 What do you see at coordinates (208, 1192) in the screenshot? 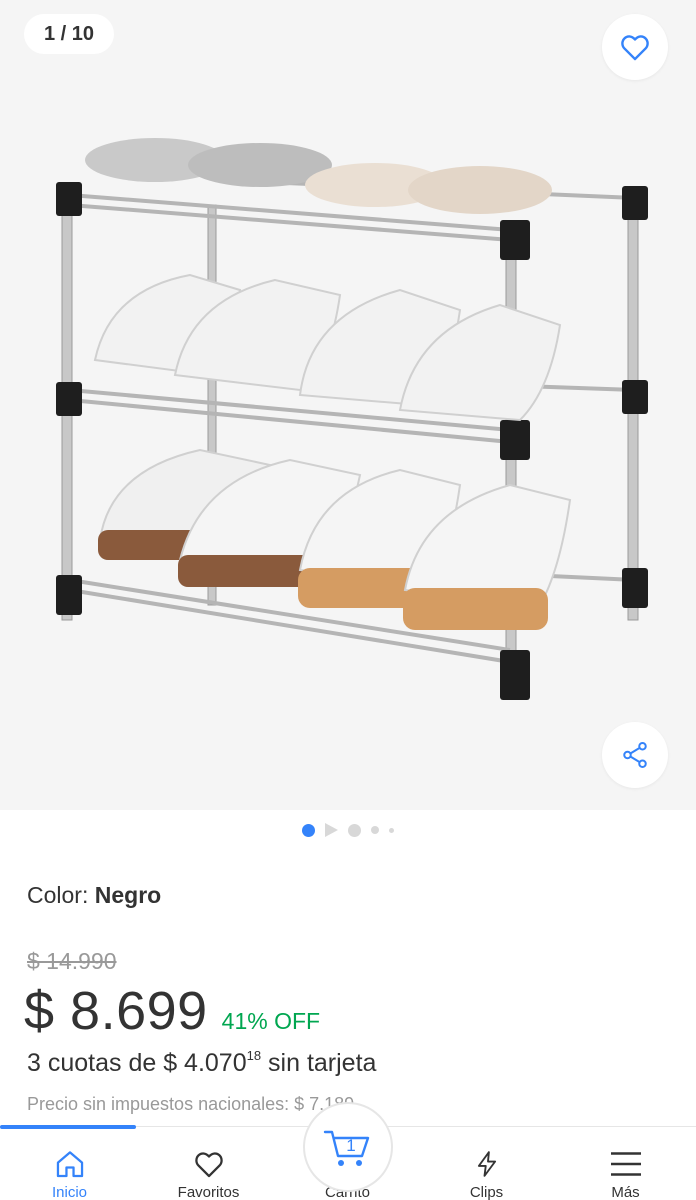
I see `nav-label: Favoritos` at bounding box center [208, 1192].